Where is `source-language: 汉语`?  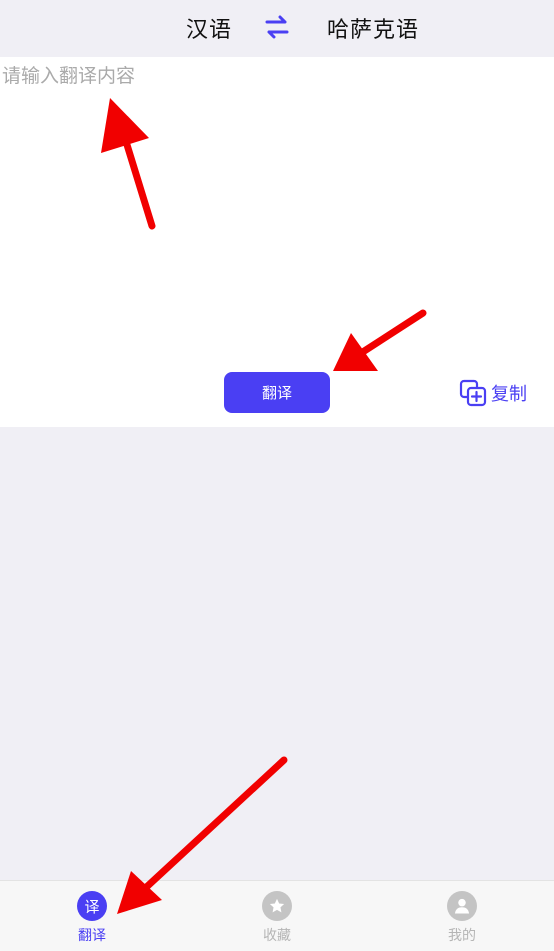 source-language: 汉语 is located at coordinates (209, 28).